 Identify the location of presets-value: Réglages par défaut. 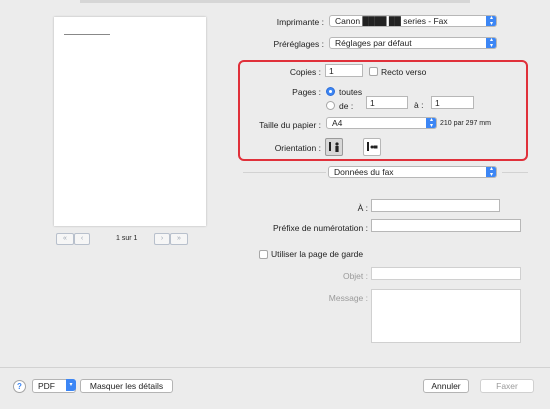
(373, 43).